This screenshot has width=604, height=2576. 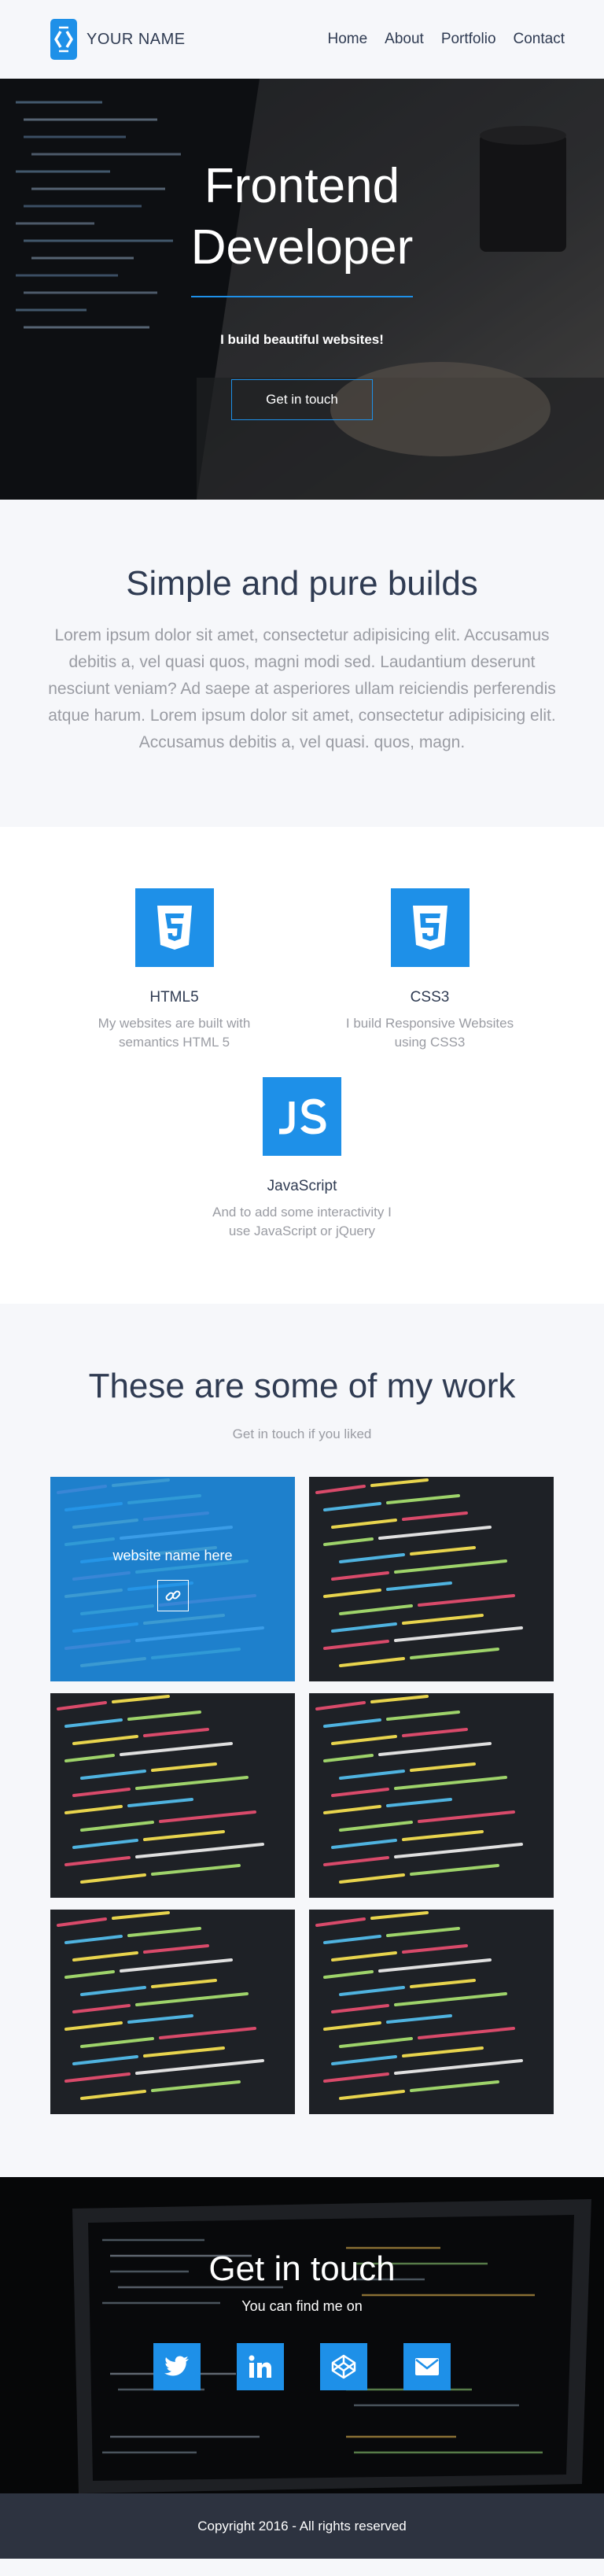 What do you see at coordinates (64, 39) in the screenshot?
I see `code-brackets-logo-icon` at bounding box center [64, 39].